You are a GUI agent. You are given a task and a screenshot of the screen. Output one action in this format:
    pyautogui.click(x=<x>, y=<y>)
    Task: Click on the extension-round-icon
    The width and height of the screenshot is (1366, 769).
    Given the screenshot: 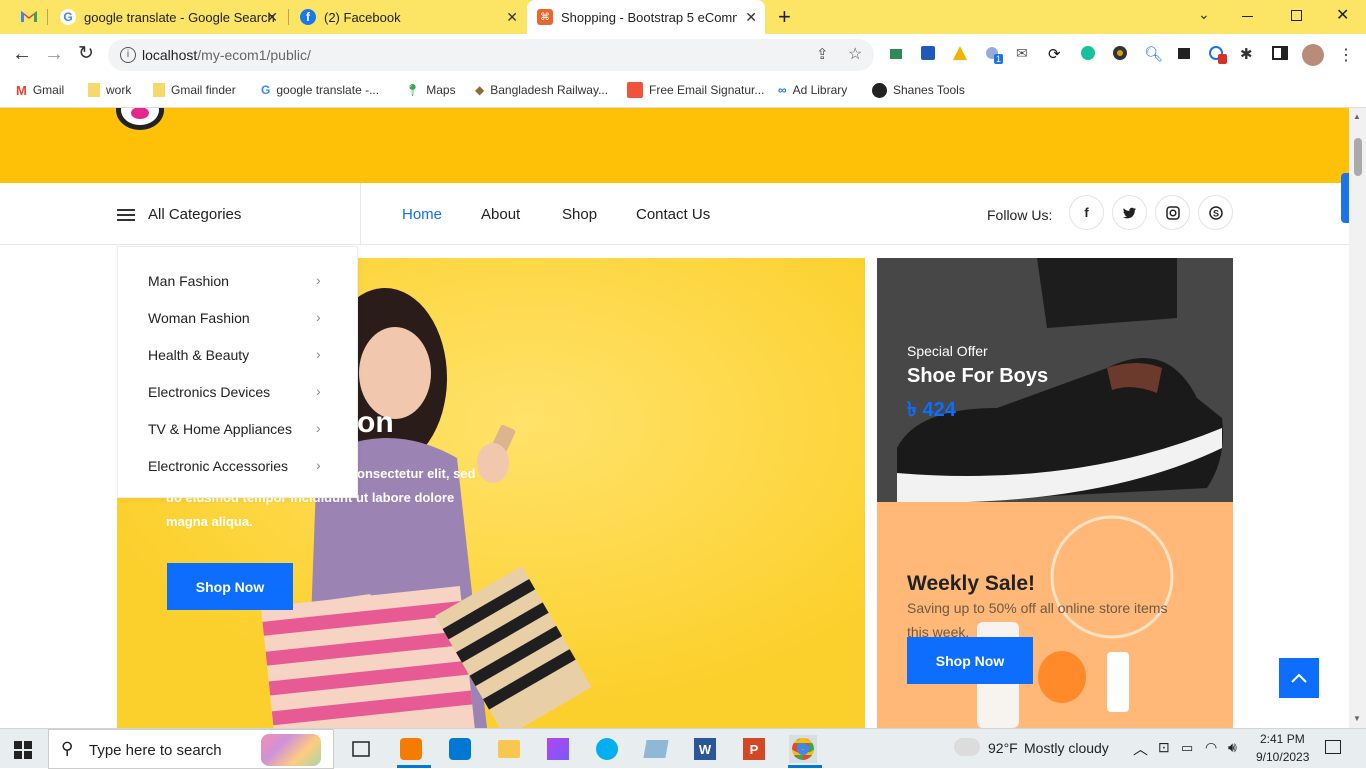 What is the action you would take?
    pyautogui.click(x=1122, y=55)
    